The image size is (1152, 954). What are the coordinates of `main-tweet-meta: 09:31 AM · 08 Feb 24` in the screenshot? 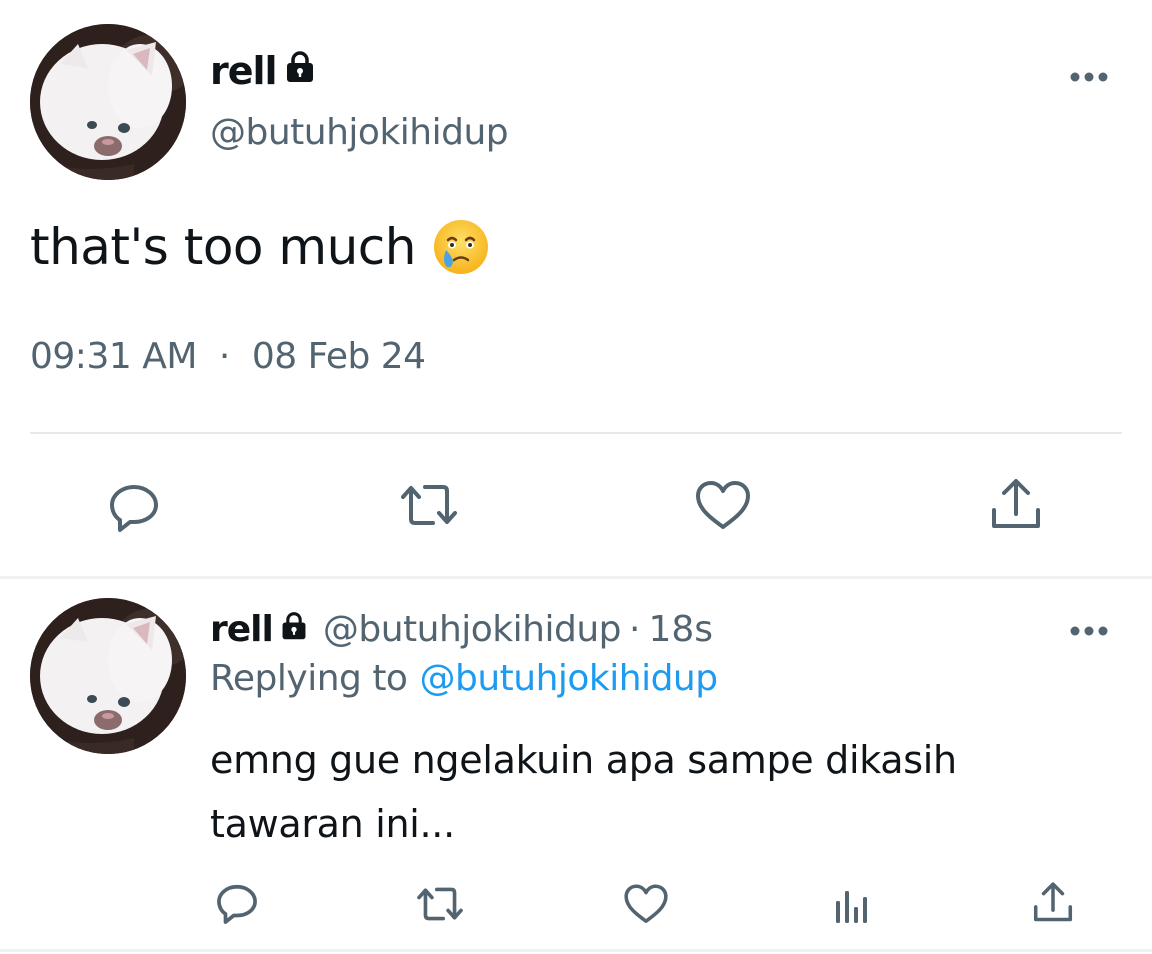 It's located at (228, 356).